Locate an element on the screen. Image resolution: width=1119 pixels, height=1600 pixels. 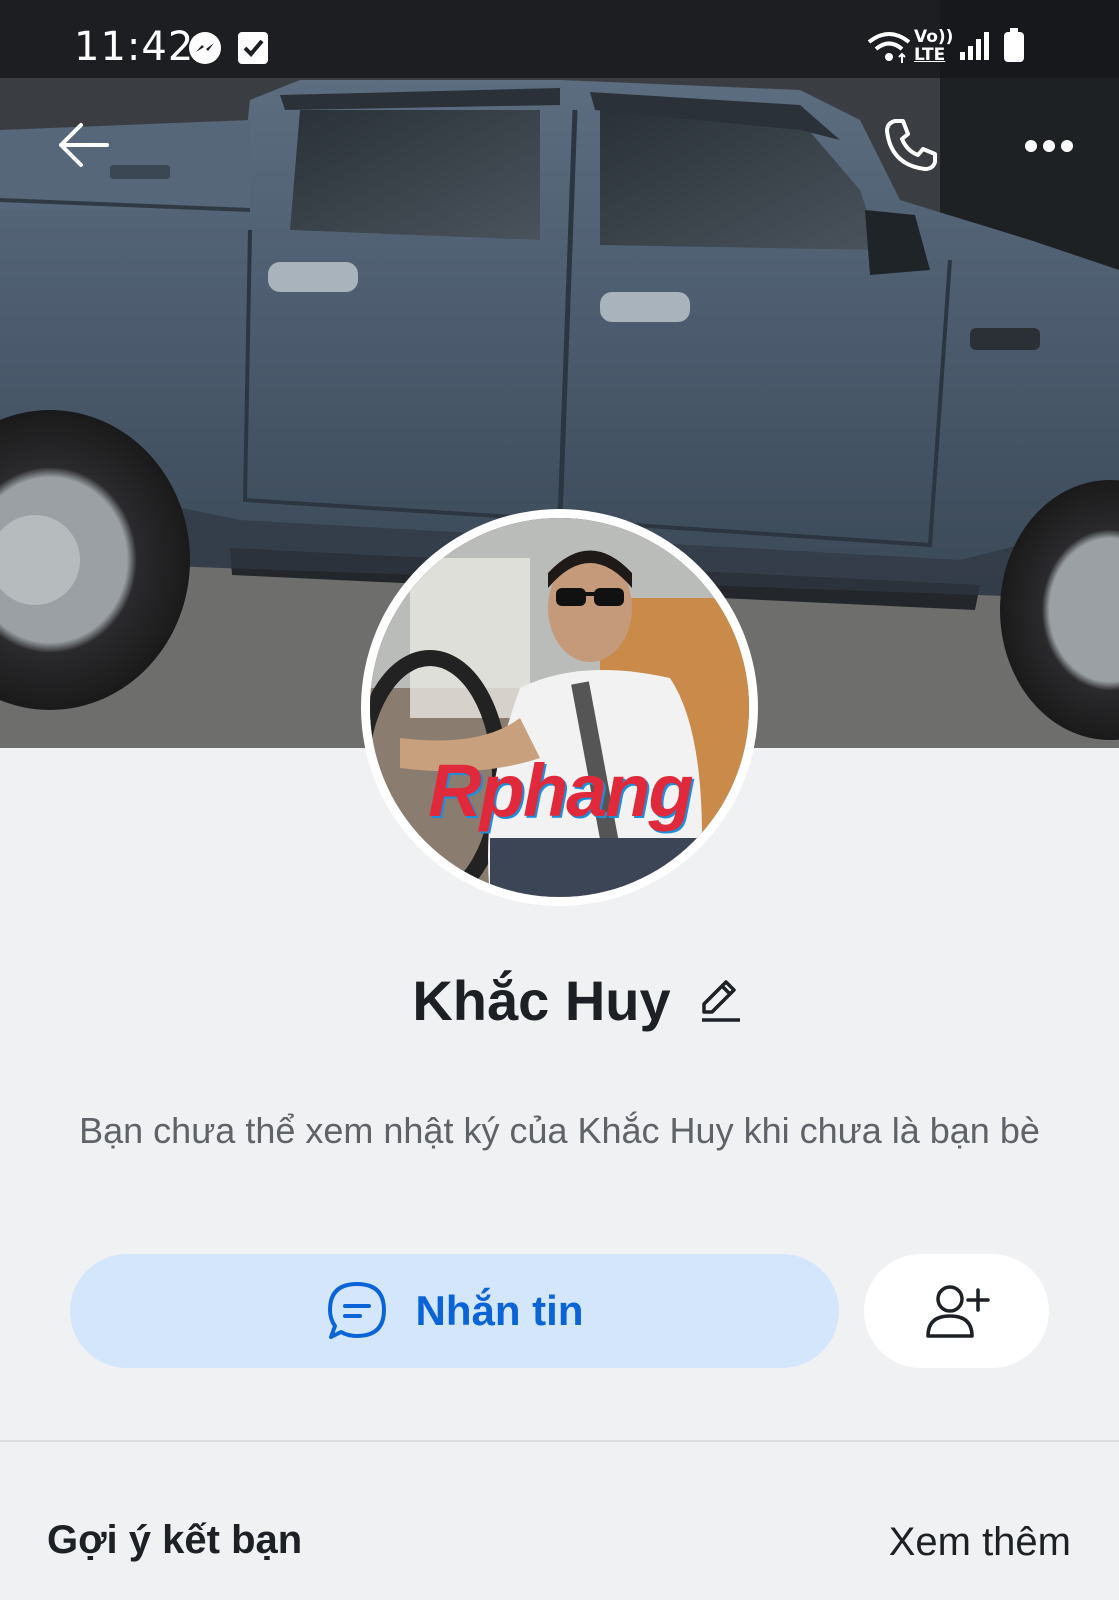
status-time: 11:42 is located at coordinates (134, 47).